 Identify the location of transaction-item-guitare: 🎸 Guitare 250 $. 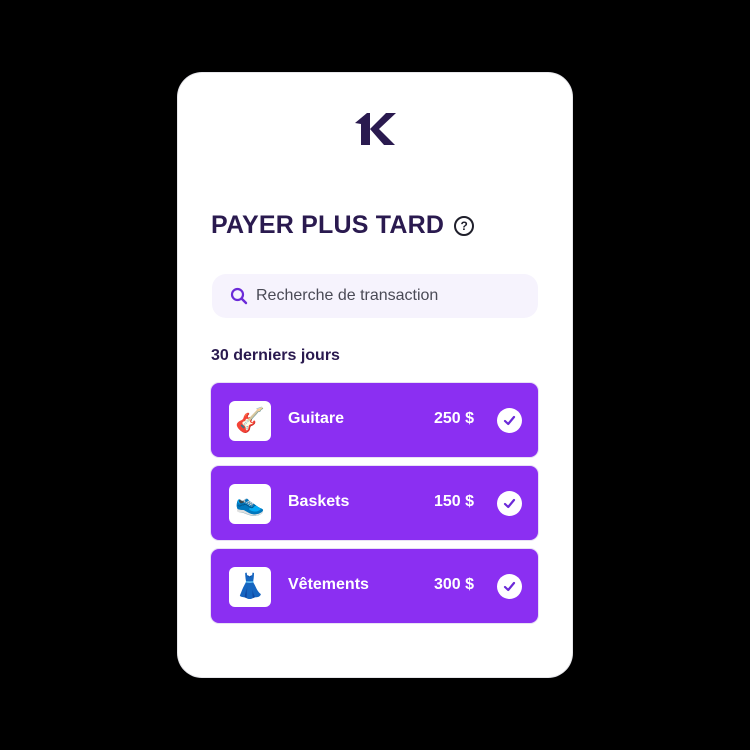
(374, 420).